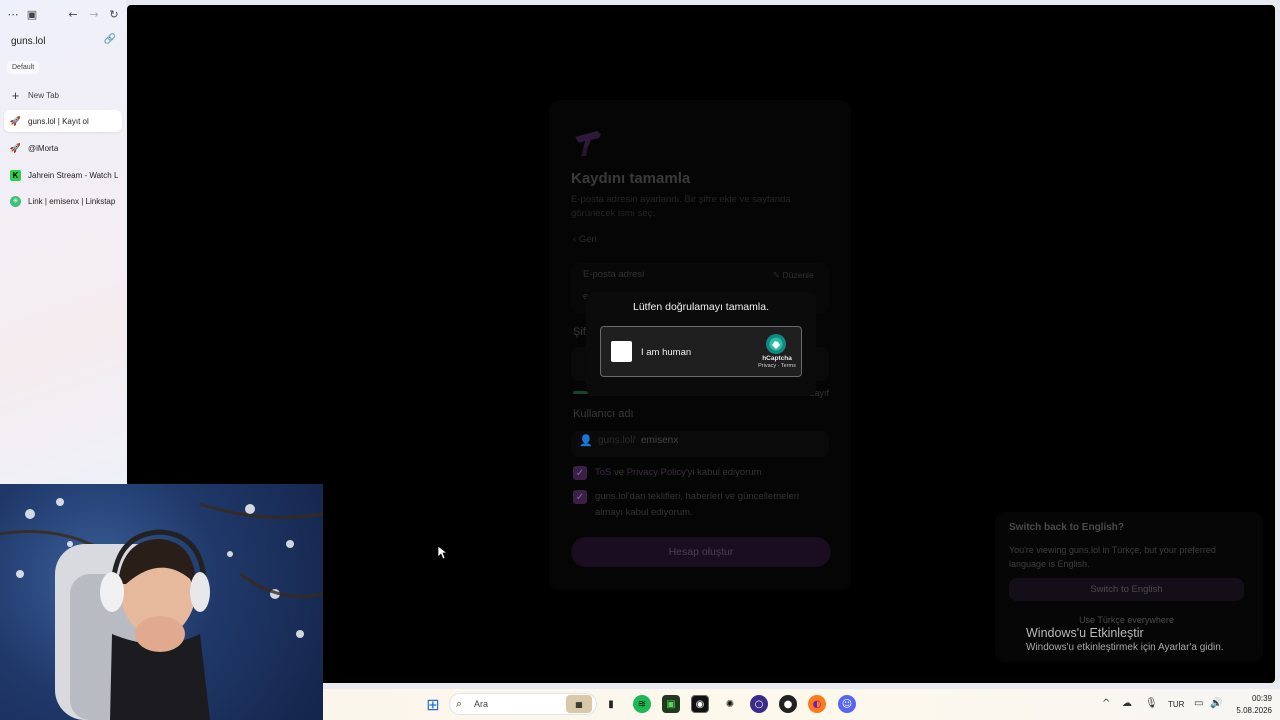 This screenshot has height=720, width=1280. I want to click on app-dark-icon: ●, so click(788, 704).